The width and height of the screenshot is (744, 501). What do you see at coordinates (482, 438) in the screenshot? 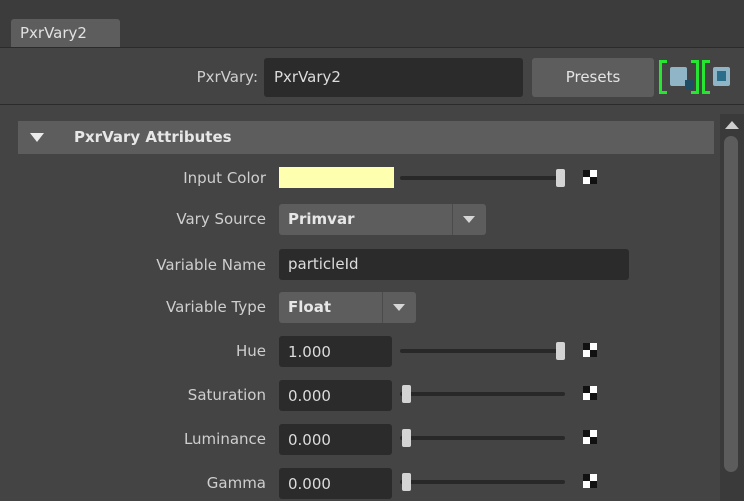
I see `luminance-slider-track` at bounding box center [482, 438].